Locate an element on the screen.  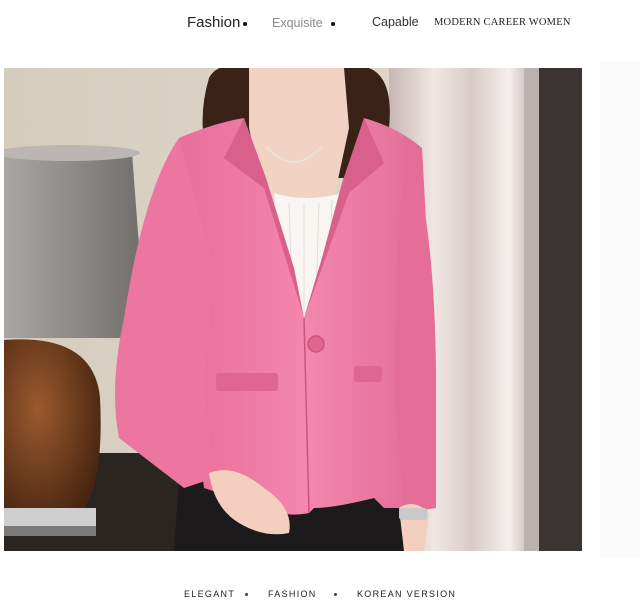
footer-word-korean-version: KOREAN VERSION is located at coordinates (407, 594).